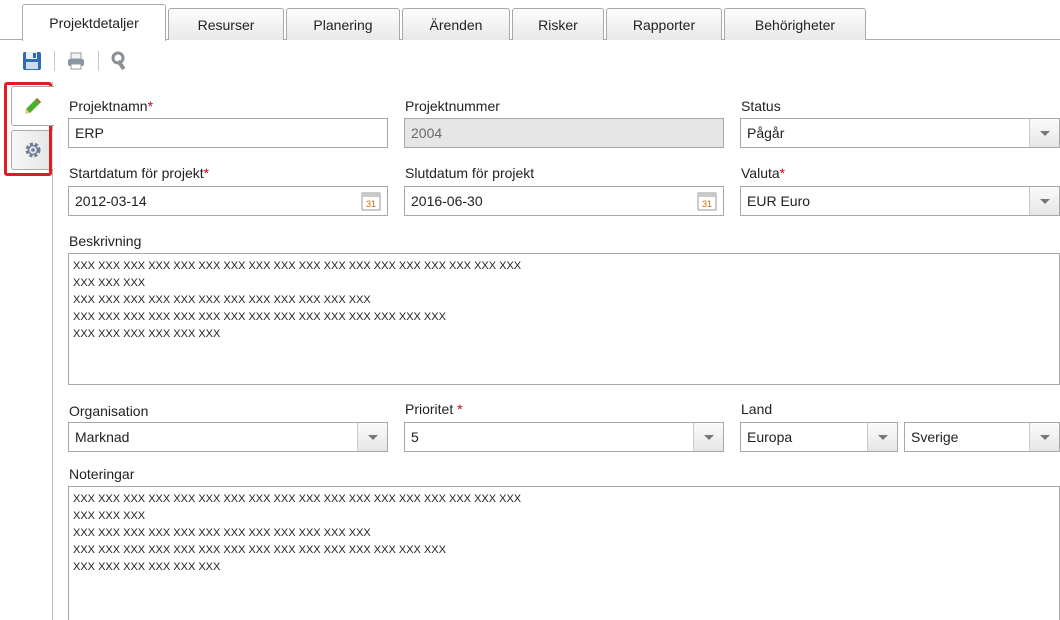 This screenshot has height=620, width=1060. Describe the element at coordinates (415, 437) in the screenshot. I see `priority-value: 5` at that location.